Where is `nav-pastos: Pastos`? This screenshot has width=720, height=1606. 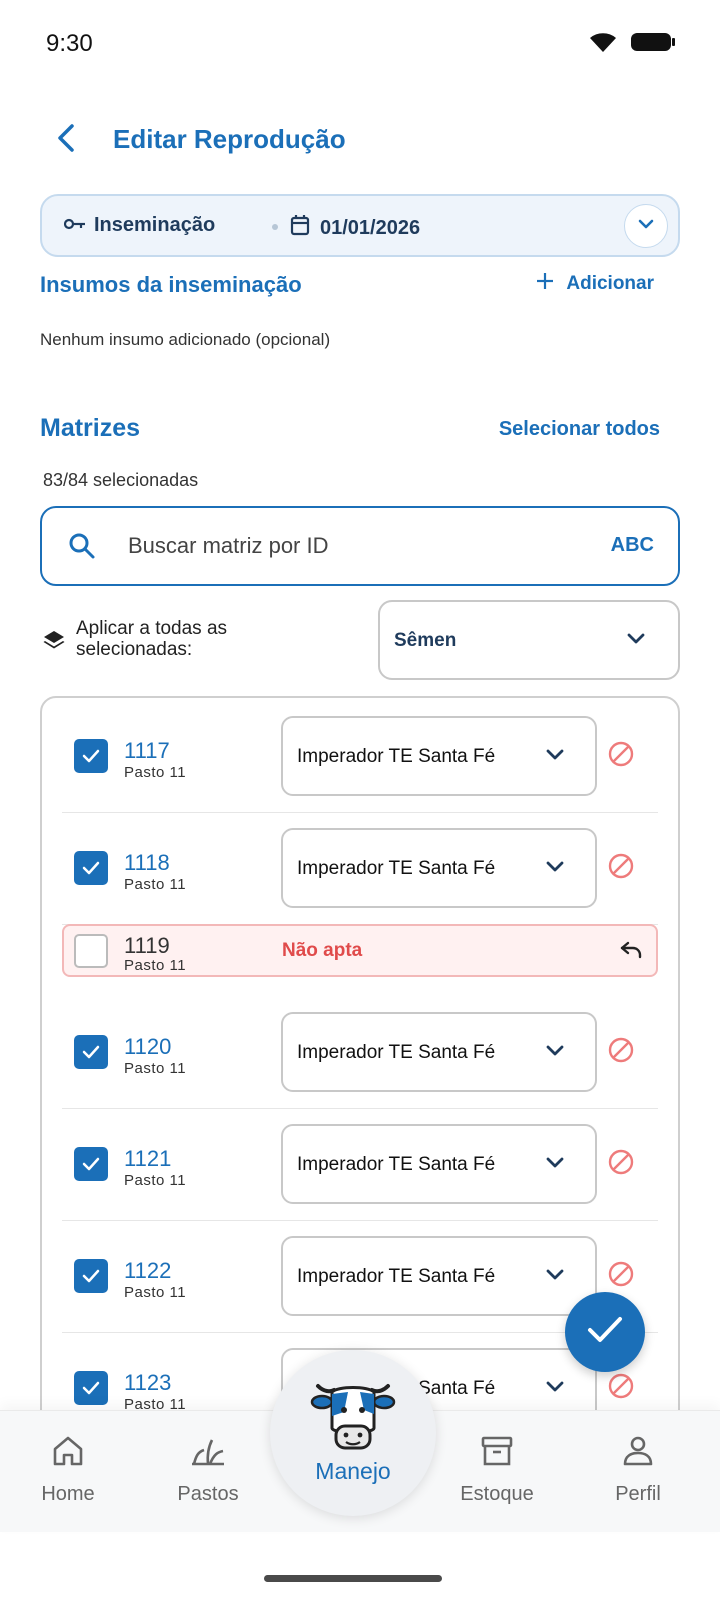 nav-pastos: Pastos is located at coordinates (208, 1468).